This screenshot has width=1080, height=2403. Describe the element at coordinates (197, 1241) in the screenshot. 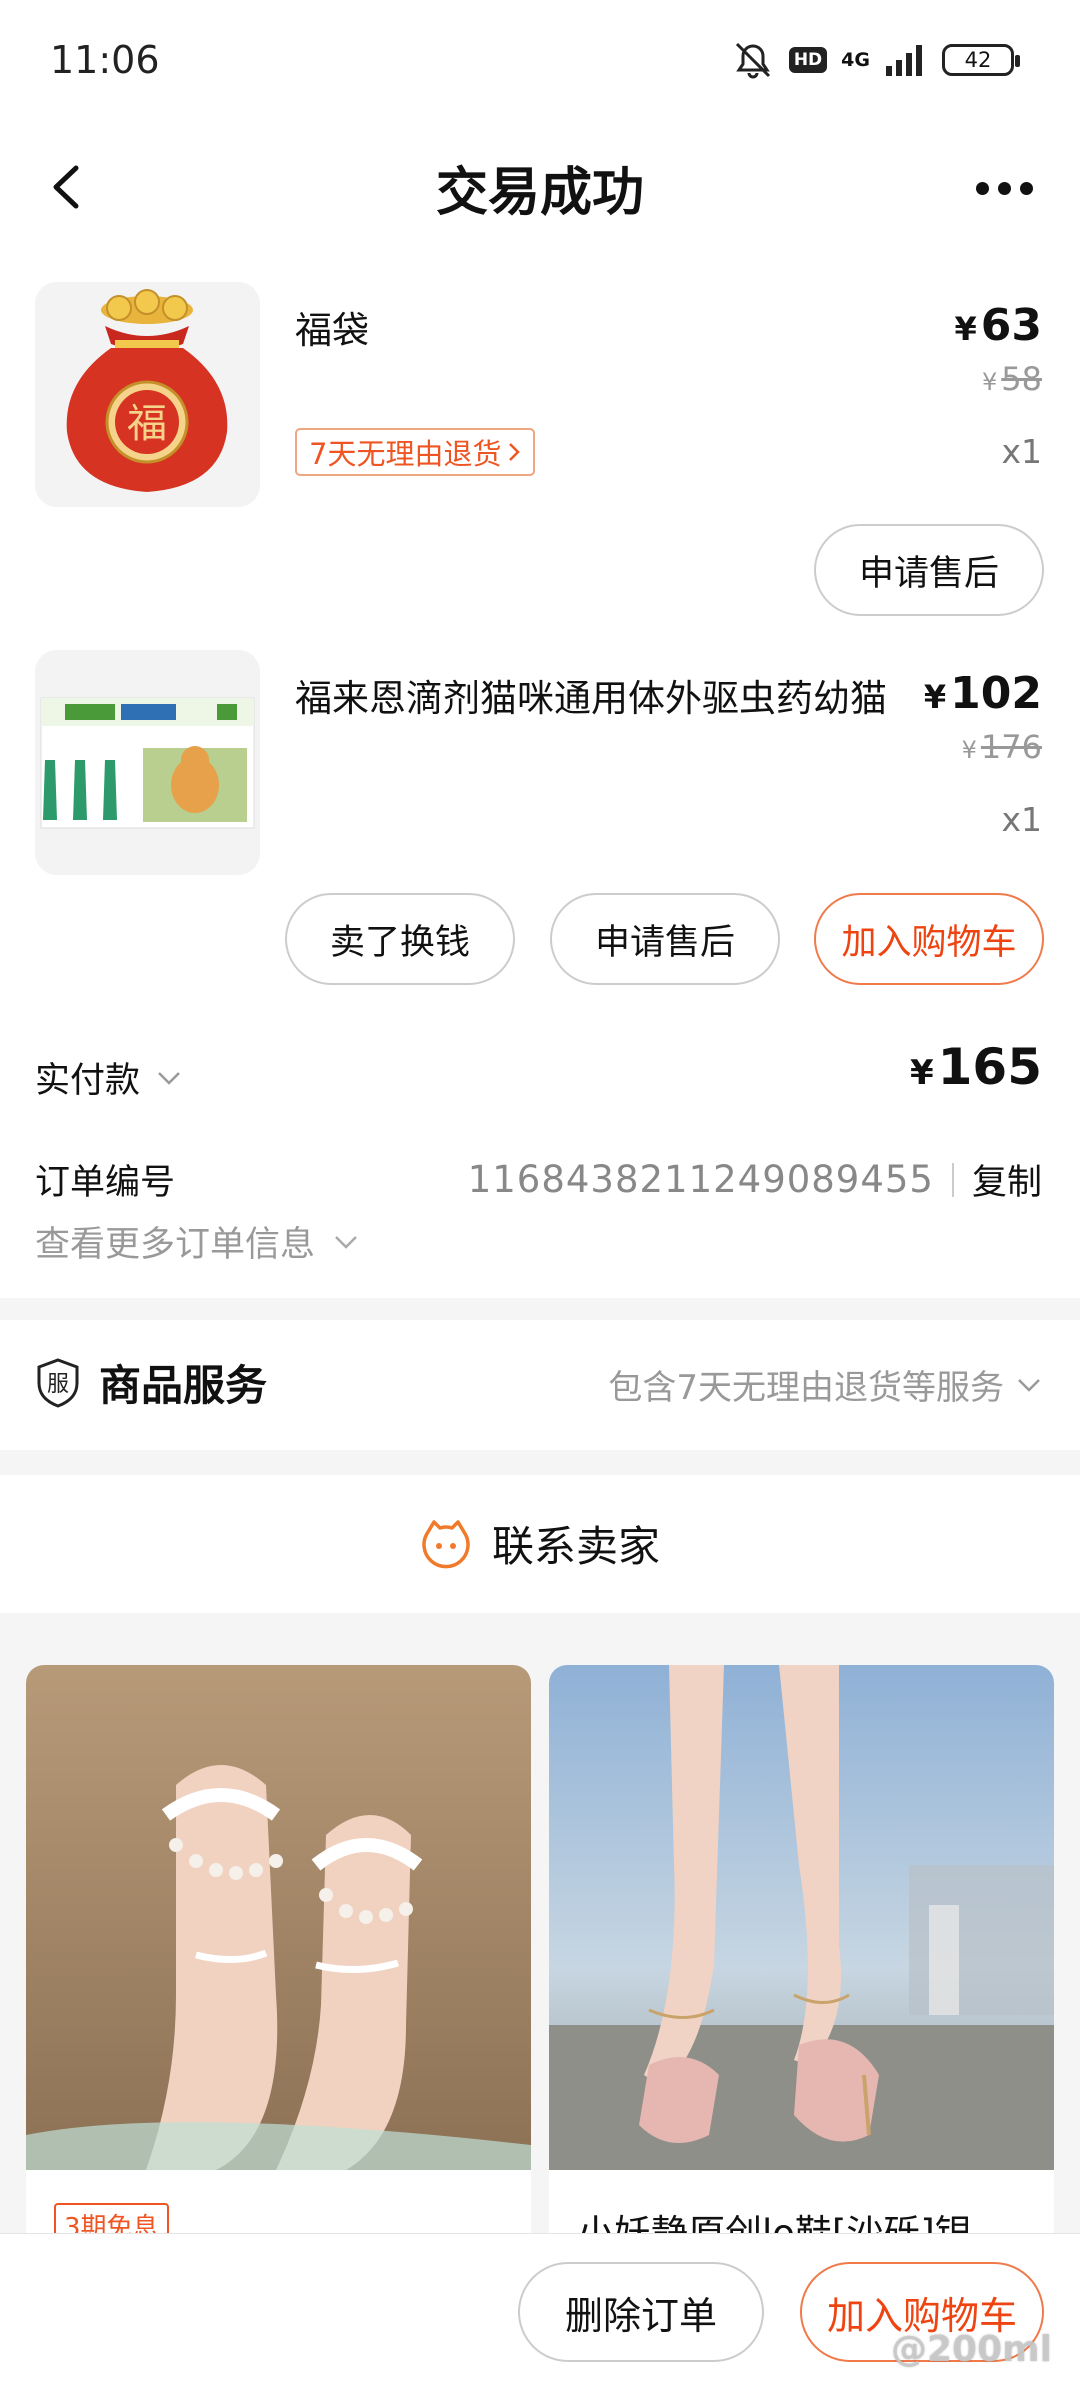

I see `more-order-info-toggle: 查看更多订单信息` at that location.